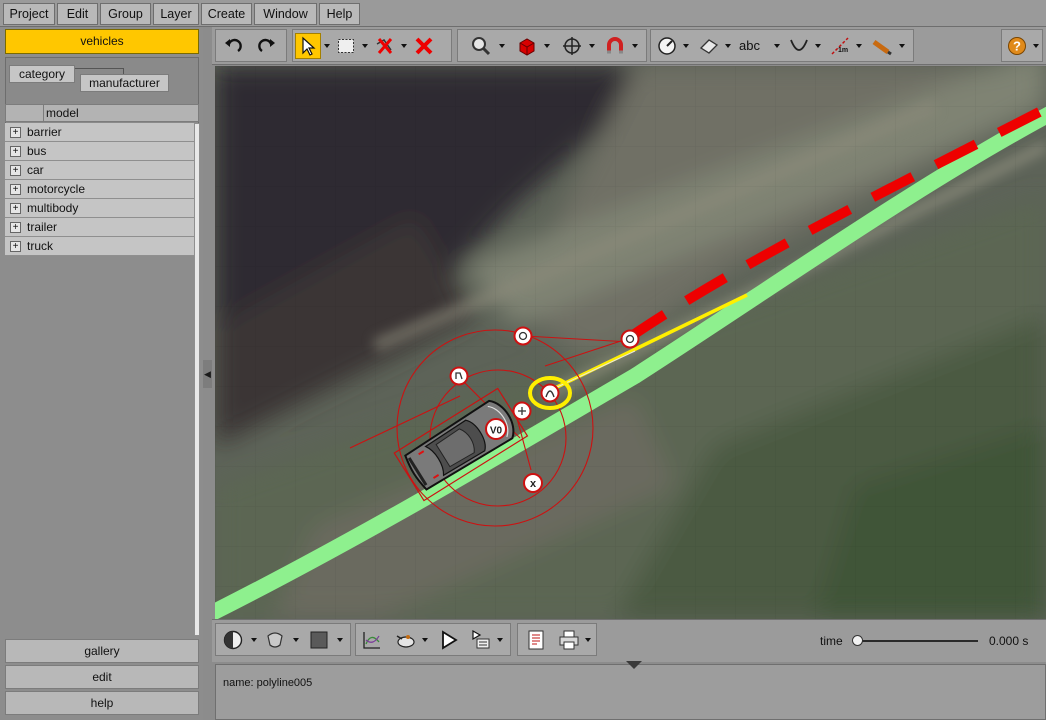 The height and width of the screenshot is (720, 1046). Describe the element at coordinates (339, 14) in the screenshot. I see `menu-help: Help` at that location.